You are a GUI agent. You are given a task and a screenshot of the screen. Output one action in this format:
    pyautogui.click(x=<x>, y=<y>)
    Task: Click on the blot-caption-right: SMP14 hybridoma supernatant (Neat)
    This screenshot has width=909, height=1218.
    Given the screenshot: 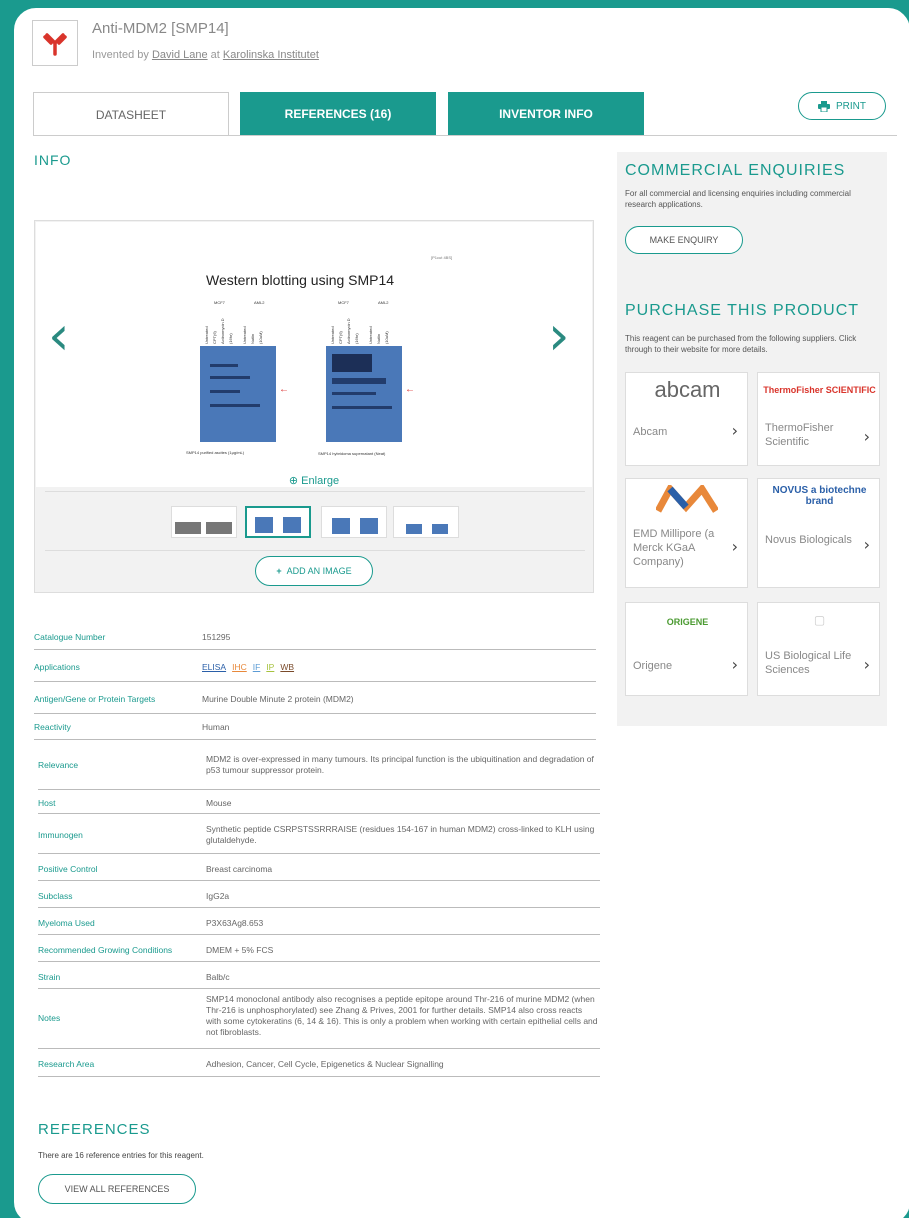 What is the action you would take?
    pyautogui.click(x=352, y=453)
    